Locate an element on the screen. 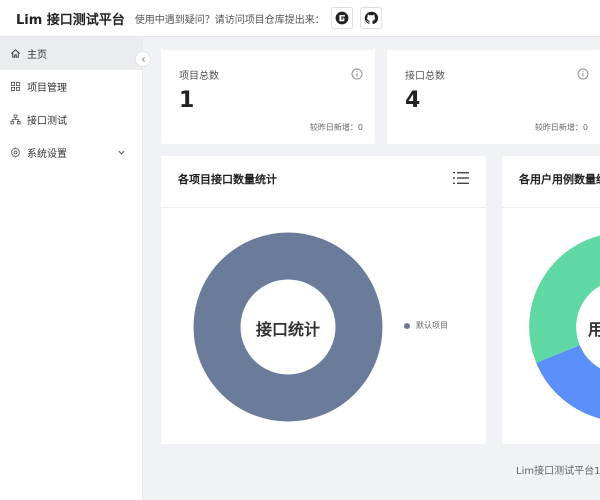 This screenshot has width=600, height=500. top-header: Lim 接口测试平台 使用中遇到疑问？请访问项目仓库提出来： is located at coordinates (300, 18).